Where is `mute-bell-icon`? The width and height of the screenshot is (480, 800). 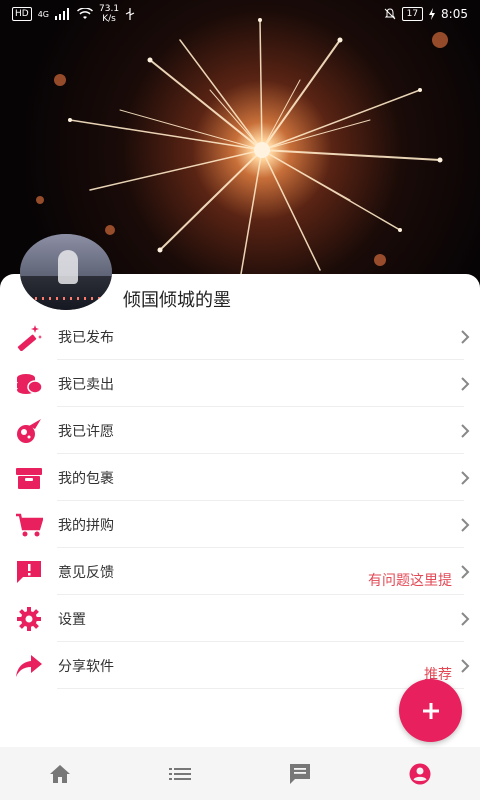
mute-bell-icon is located at coordinates (389, 14).